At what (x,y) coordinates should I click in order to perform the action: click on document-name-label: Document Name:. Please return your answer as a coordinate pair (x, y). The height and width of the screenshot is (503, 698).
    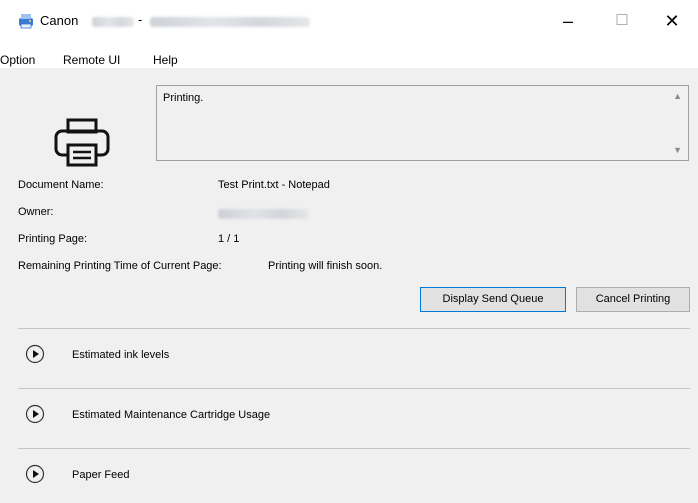
    Looking at the image, I should click on (61, 185).